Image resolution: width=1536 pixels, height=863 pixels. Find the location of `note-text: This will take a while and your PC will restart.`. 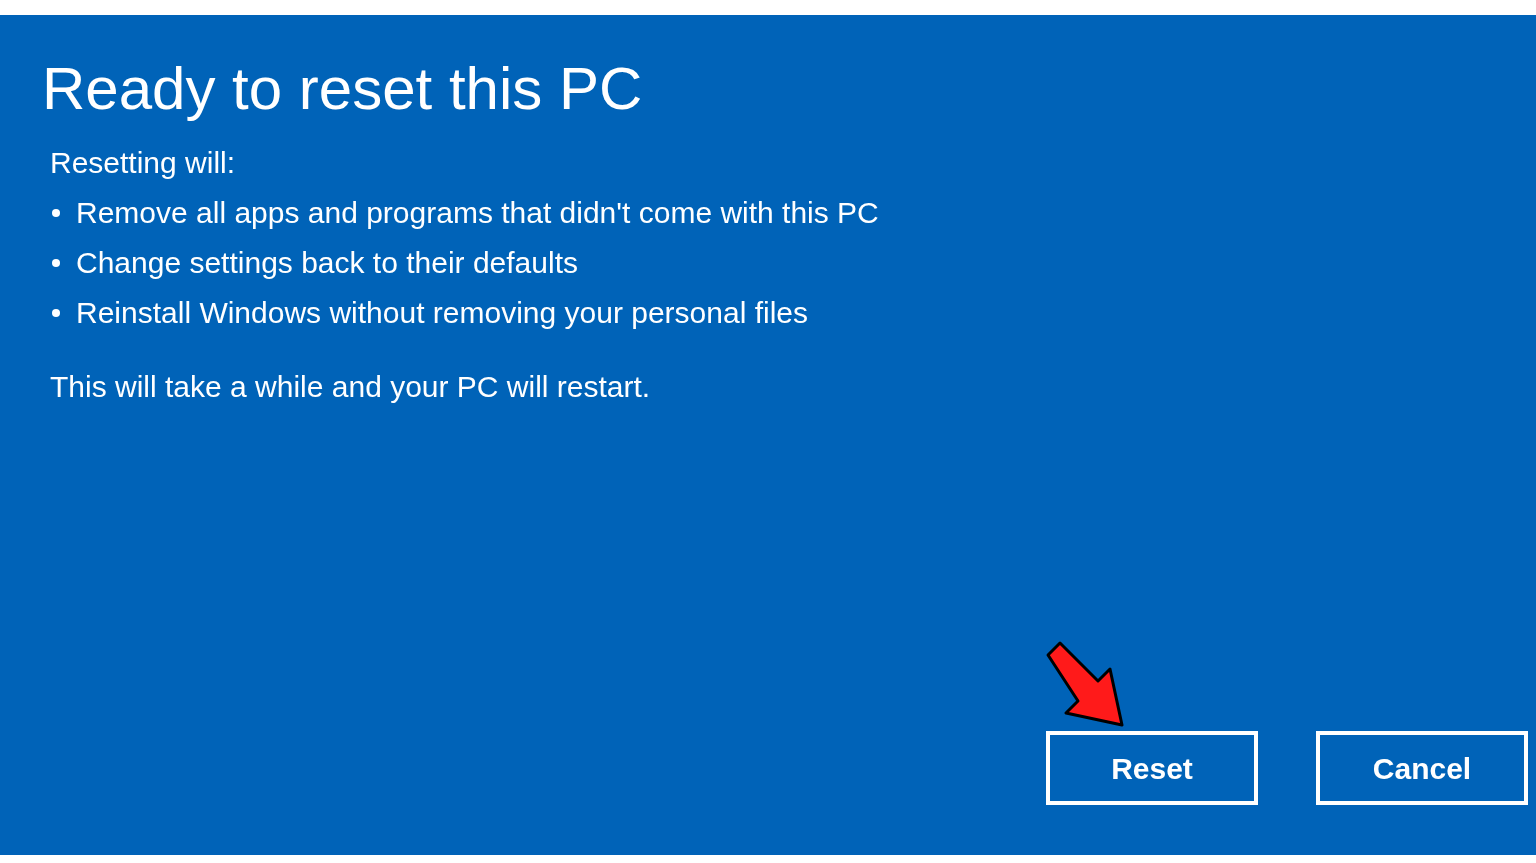

note-text: This will take a while and your PC will restart. is located at coordinates (350, 387).